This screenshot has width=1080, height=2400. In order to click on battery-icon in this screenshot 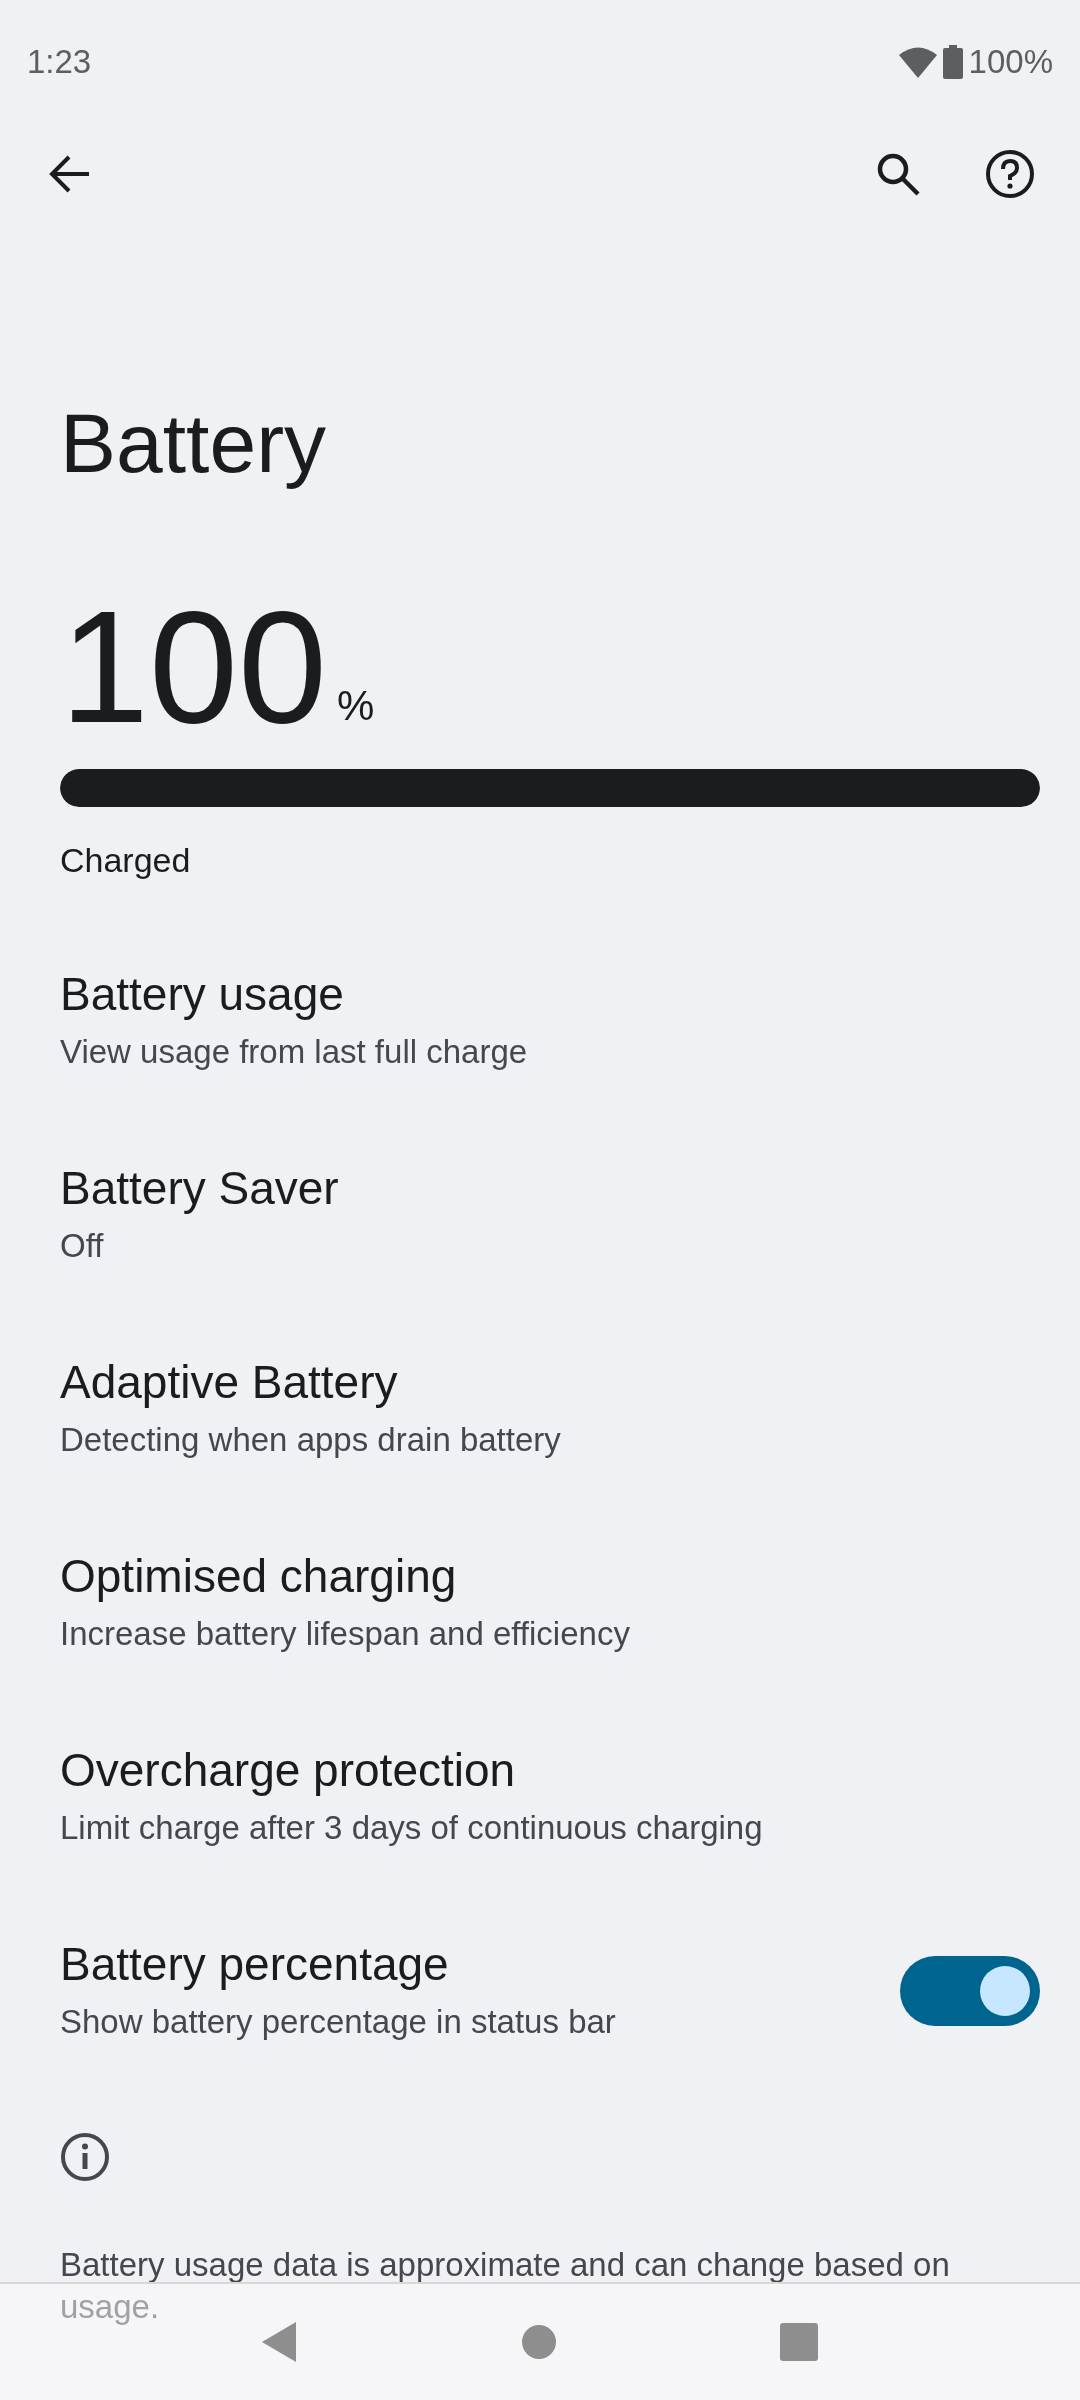, I will do `click(952, 62)`.